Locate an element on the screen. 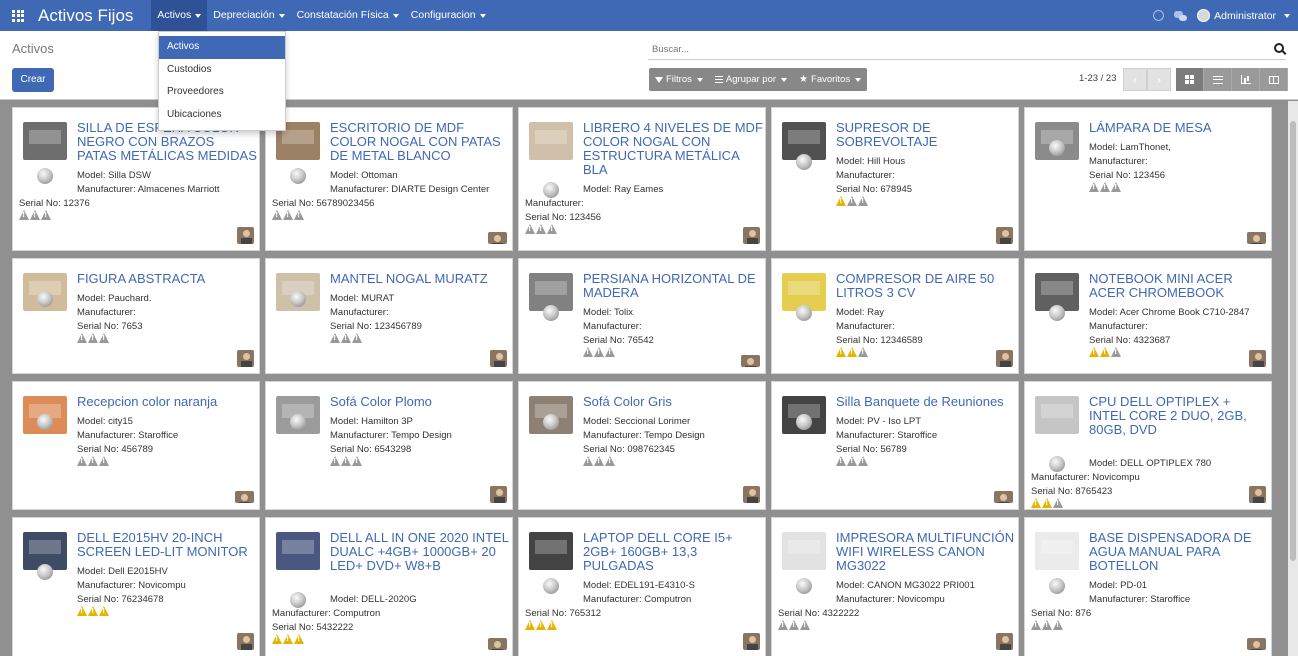 The width and height of the screenshot is (1298, 656). apps-grid-icon is located at coordinates (18, 15).